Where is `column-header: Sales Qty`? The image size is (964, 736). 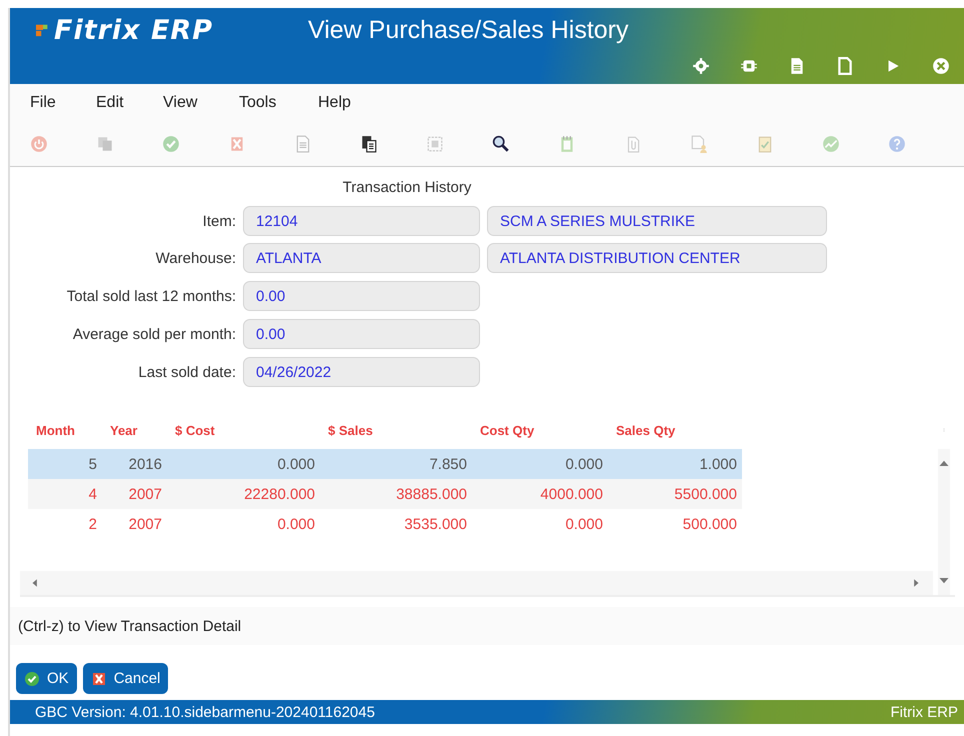 column-header: Sales Qty is located at coordinates (675, 430).